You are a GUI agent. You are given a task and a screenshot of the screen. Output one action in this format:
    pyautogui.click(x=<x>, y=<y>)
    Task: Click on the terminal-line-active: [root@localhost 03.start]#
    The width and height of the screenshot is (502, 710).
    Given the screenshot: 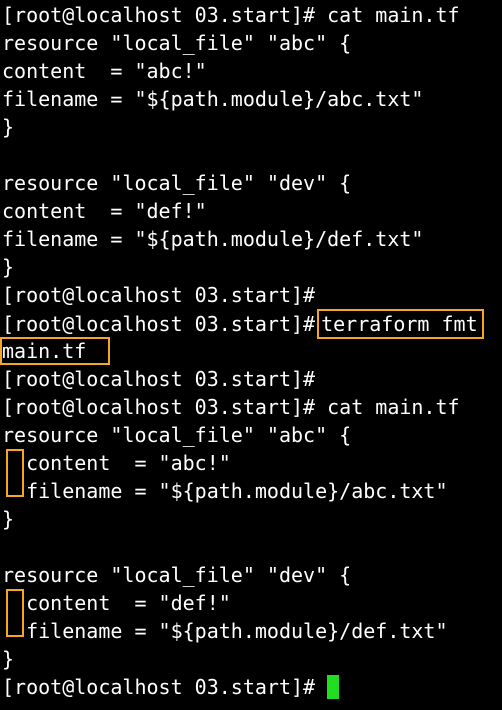 What is the action you would take?
    pyautogui.click(x=243, y=687)
    